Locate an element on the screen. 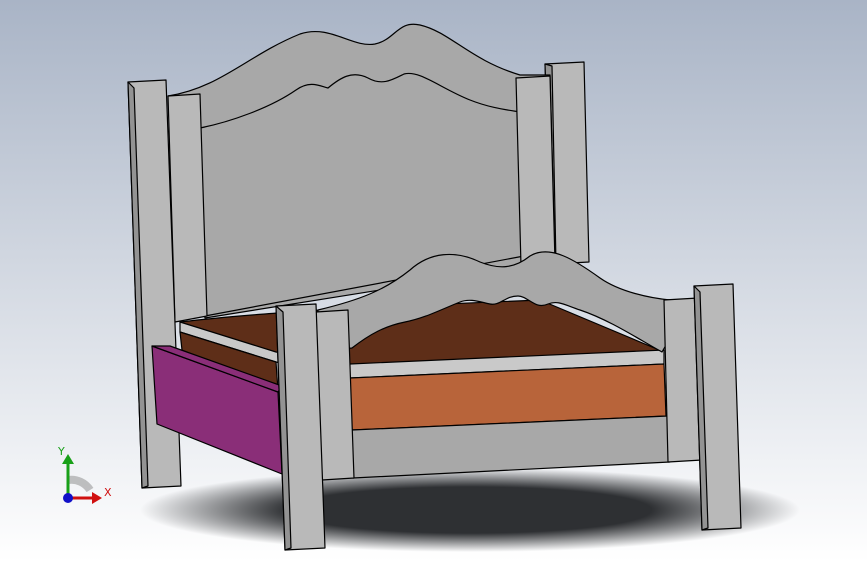 Image resolution: width=867 pixels, height=562 pixels. x-axis-label: X is located at coordinates (108, 492).